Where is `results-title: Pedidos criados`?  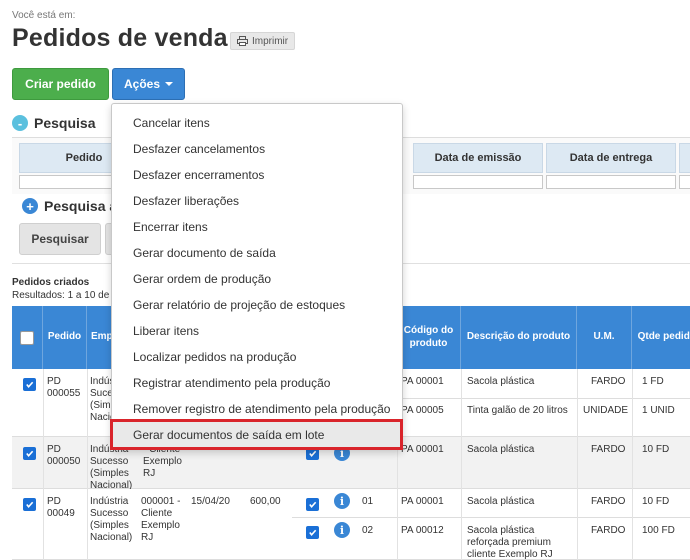
results-title: Pedidos criados is located at coordinates (51, 282).